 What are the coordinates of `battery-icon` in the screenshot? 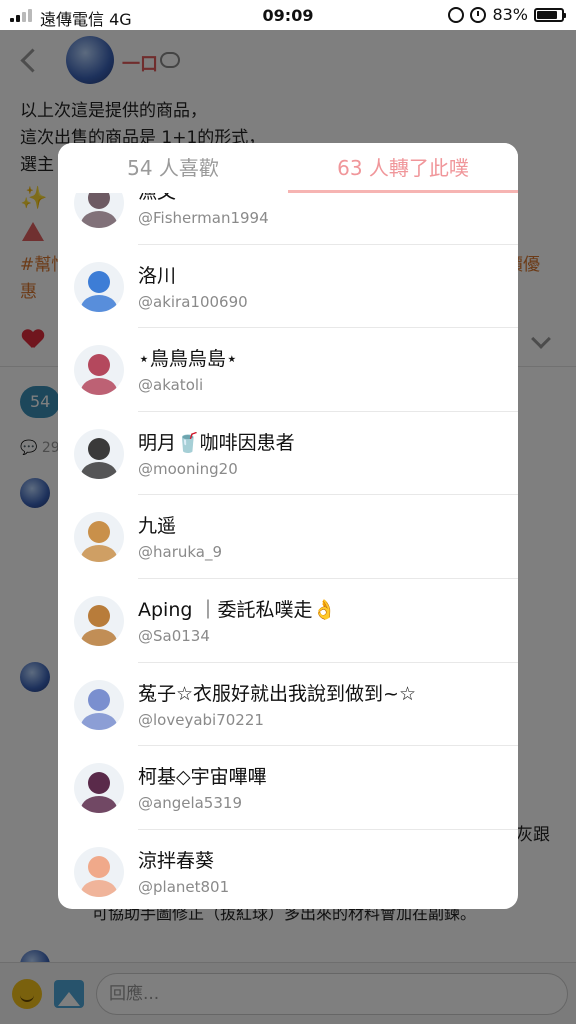 It's located at (550, 14).